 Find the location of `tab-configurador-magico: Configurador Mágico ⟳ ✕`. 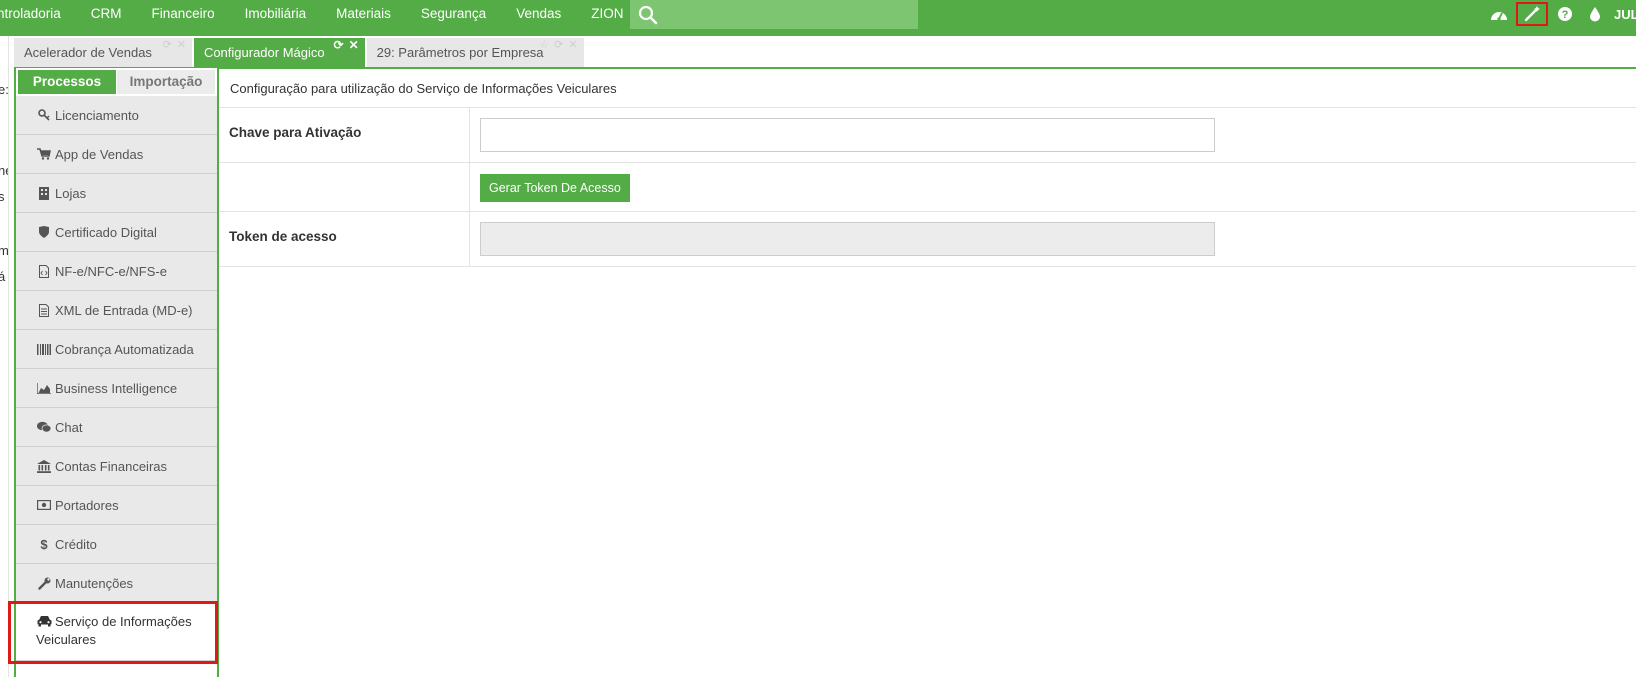

tab-configurador-magico: Configurador Mágico ⟳ ✕ is located at coordinates (279, 52).